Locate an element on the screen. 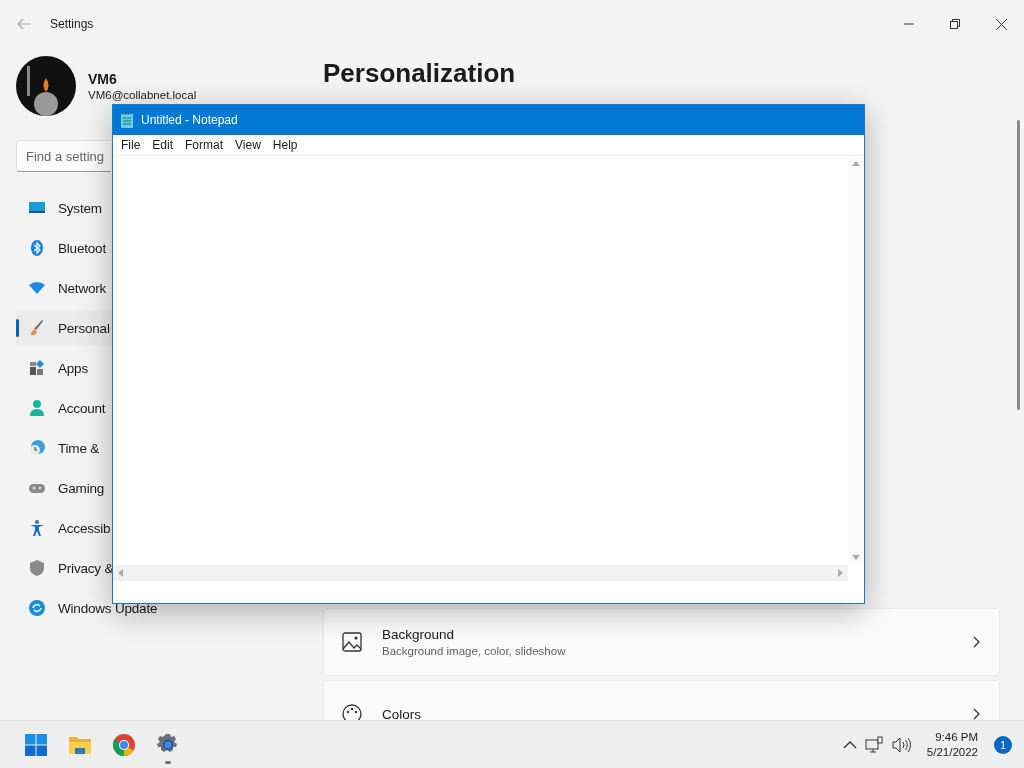 Image resolution: width=1024 pixels, height=768 pixels. sidebar-item: System is located at coordinates (60, 208).